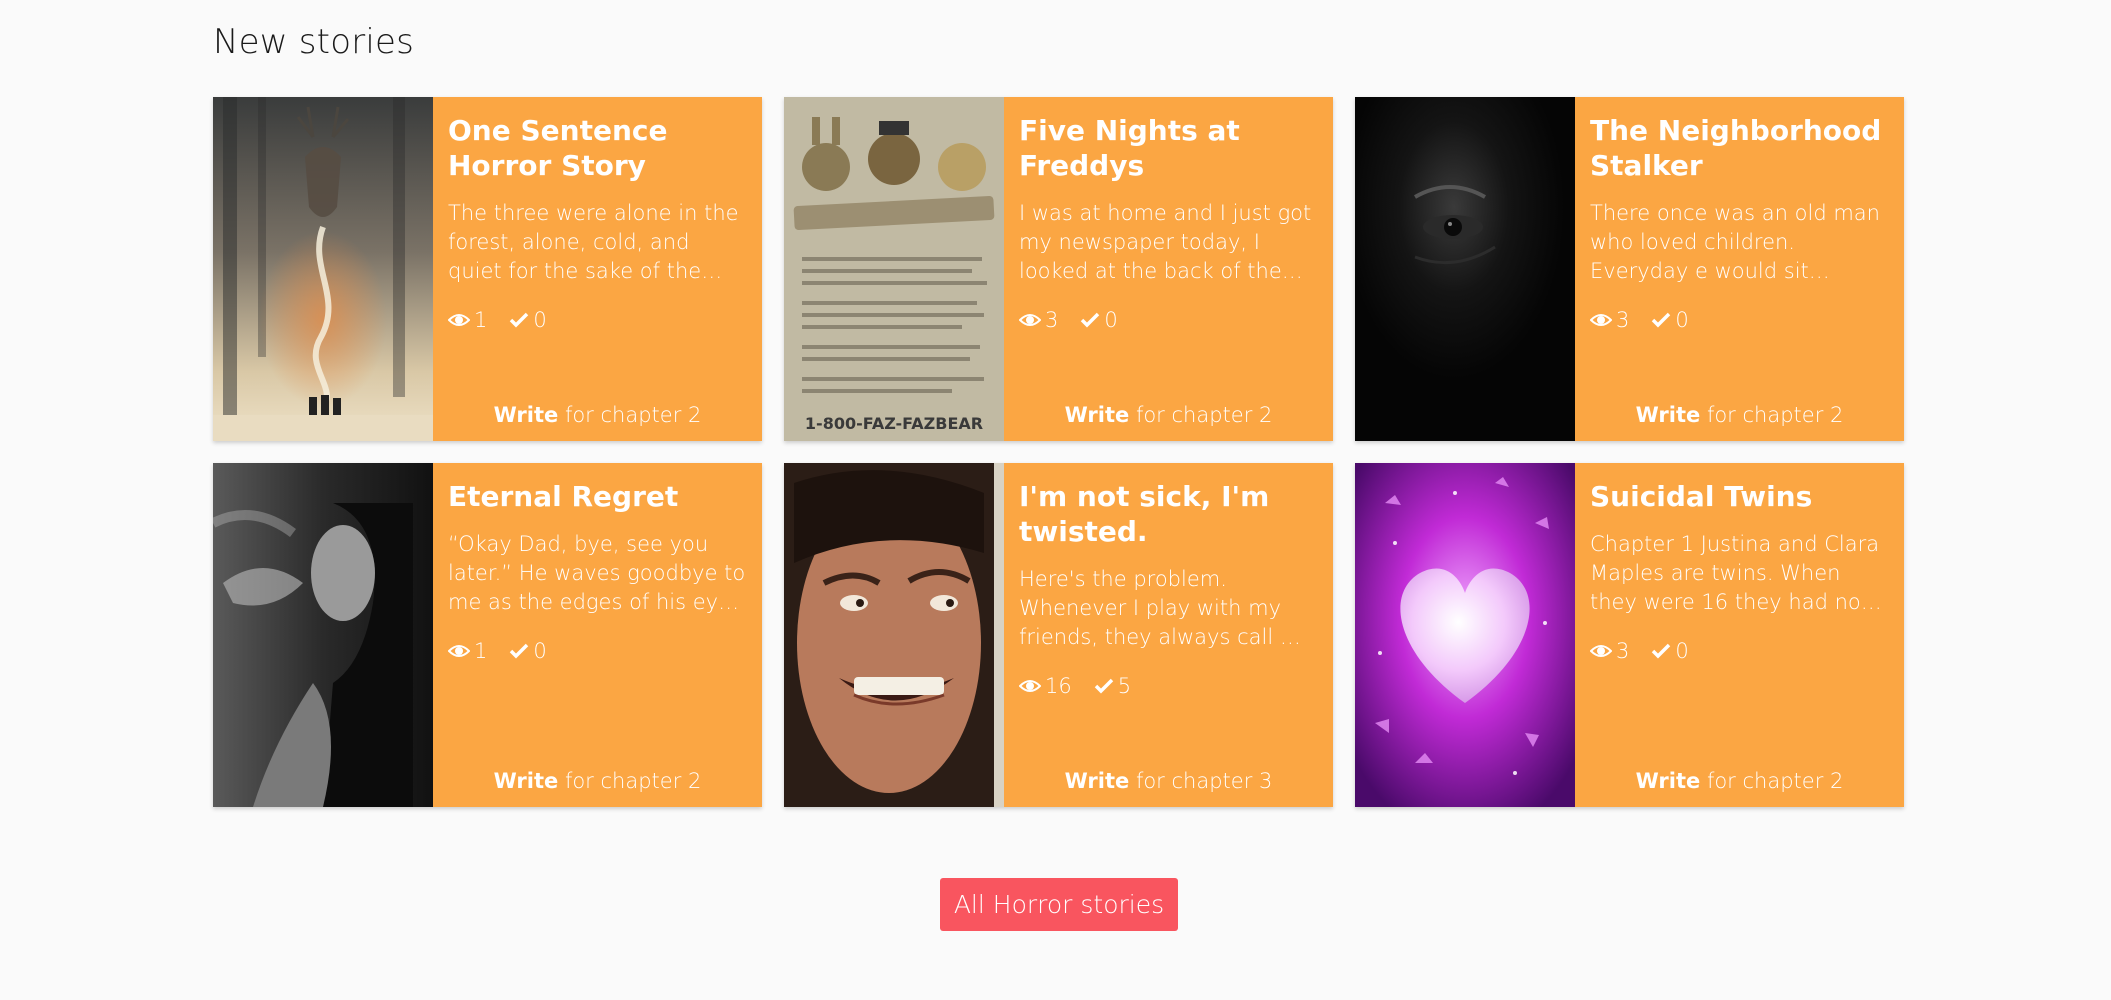  What do you see at coordinates (1058, 686) in the screenshot?
I see `views-count: 16` at bounding box center [1058, 686].